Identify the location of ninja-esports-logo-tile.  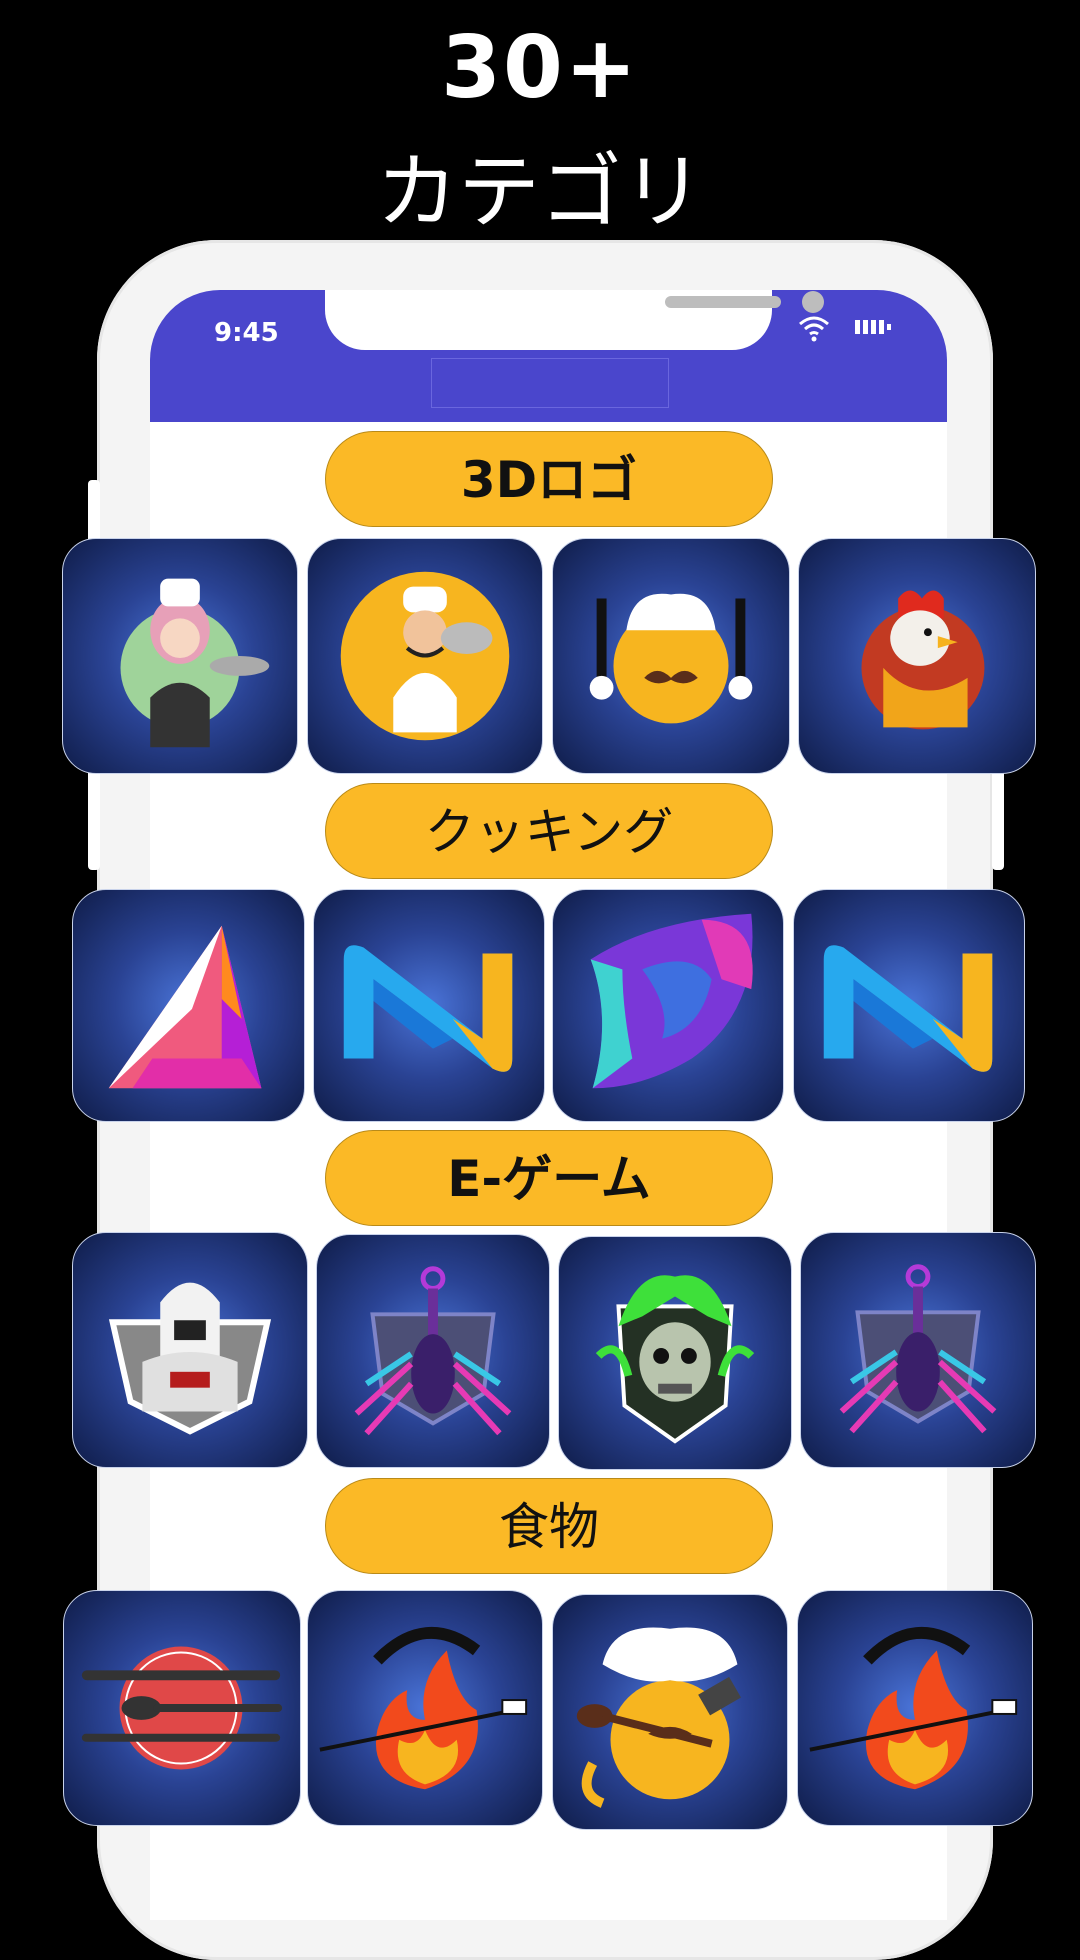
(190, 1350).